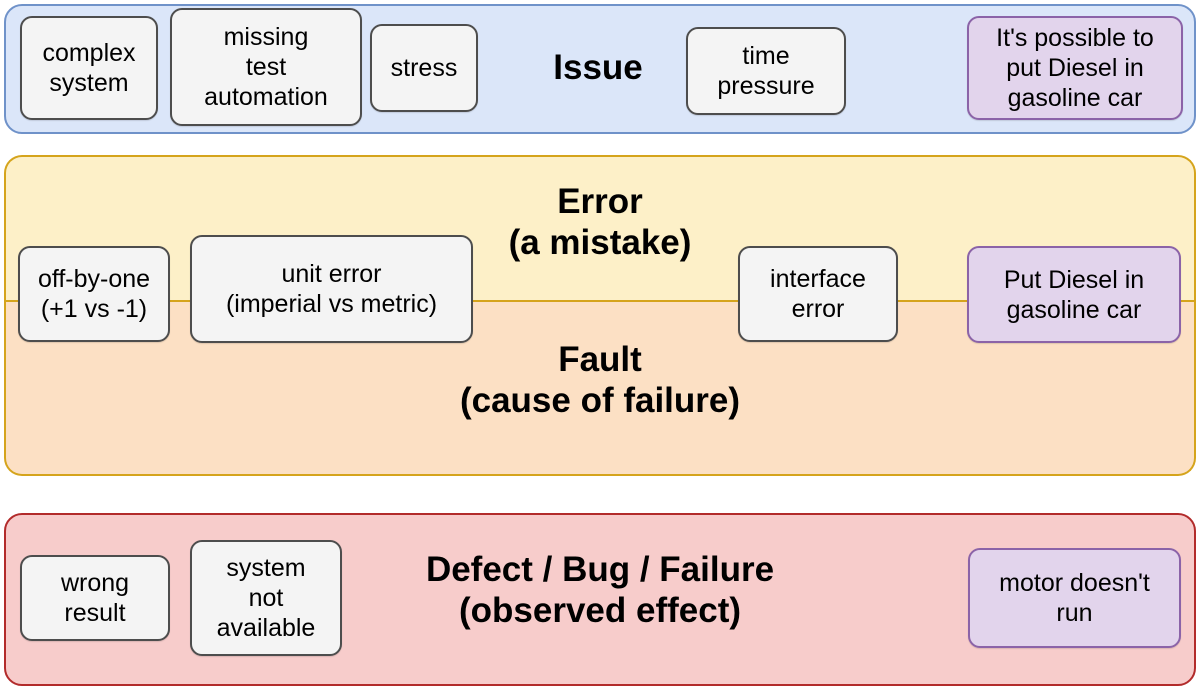 The width and height of the screenshot is (1200, 690). Describe the element at coordinates (266, 67) in the screenshot. I see `node-missing-test-automation: missing test automation` at that location.